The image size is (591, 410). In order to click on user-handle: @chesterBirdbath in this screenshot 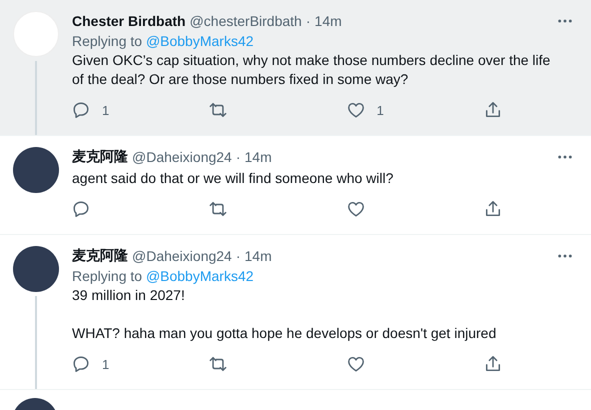, I will do `click(246, 21)`.